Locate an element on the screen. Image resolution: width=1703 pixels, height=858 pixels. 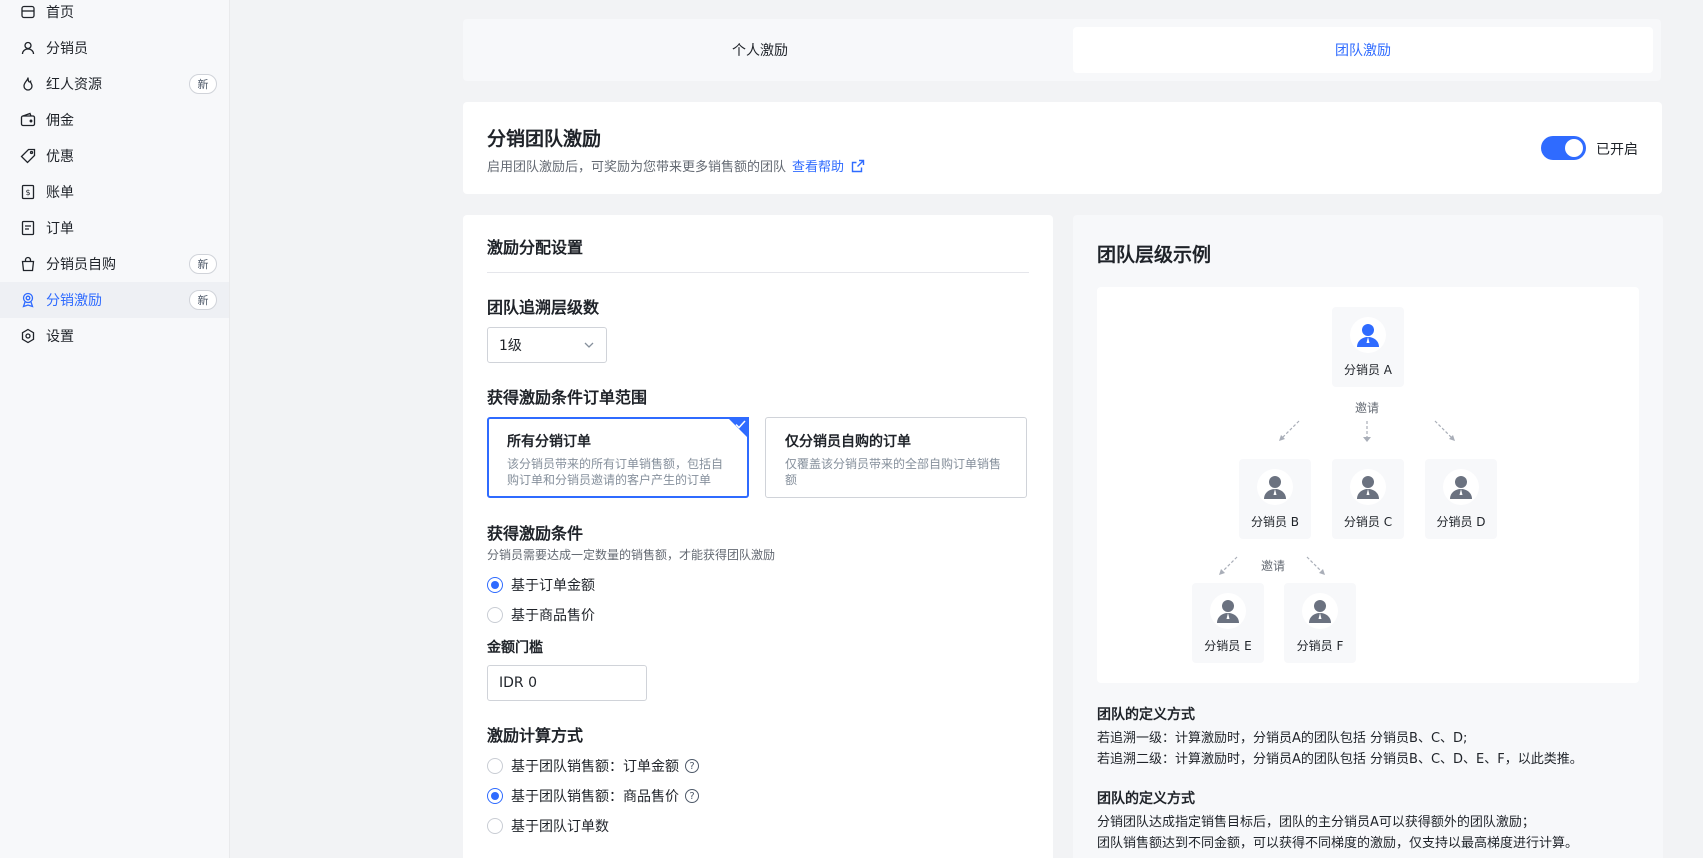
incentive-tabs: 个人激励 团队激励 is located at coordinates (1062, 50).